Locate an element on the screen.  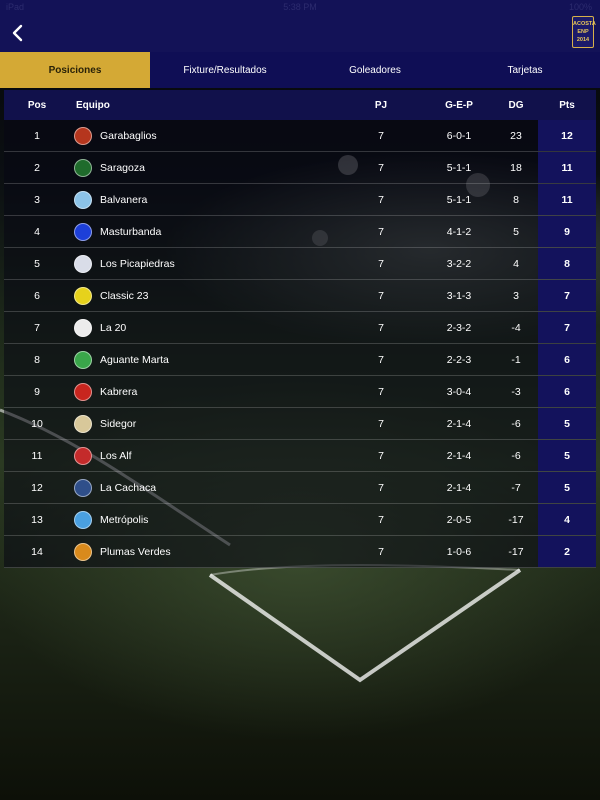
table-row: 14 Plumas Verdes 7 1-0-6 -17 2 is located at coordinates (300, 552).